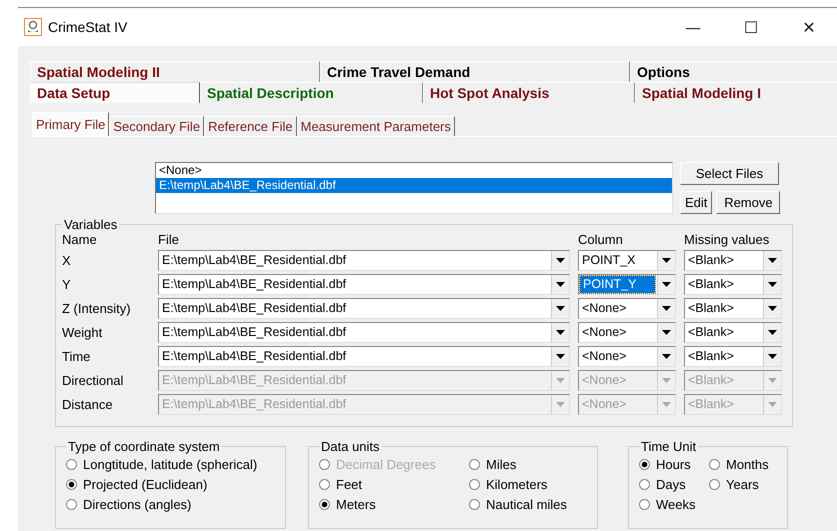 The image size is (837, 531). I want to click on variable-name: Weight, so click(83, 332).